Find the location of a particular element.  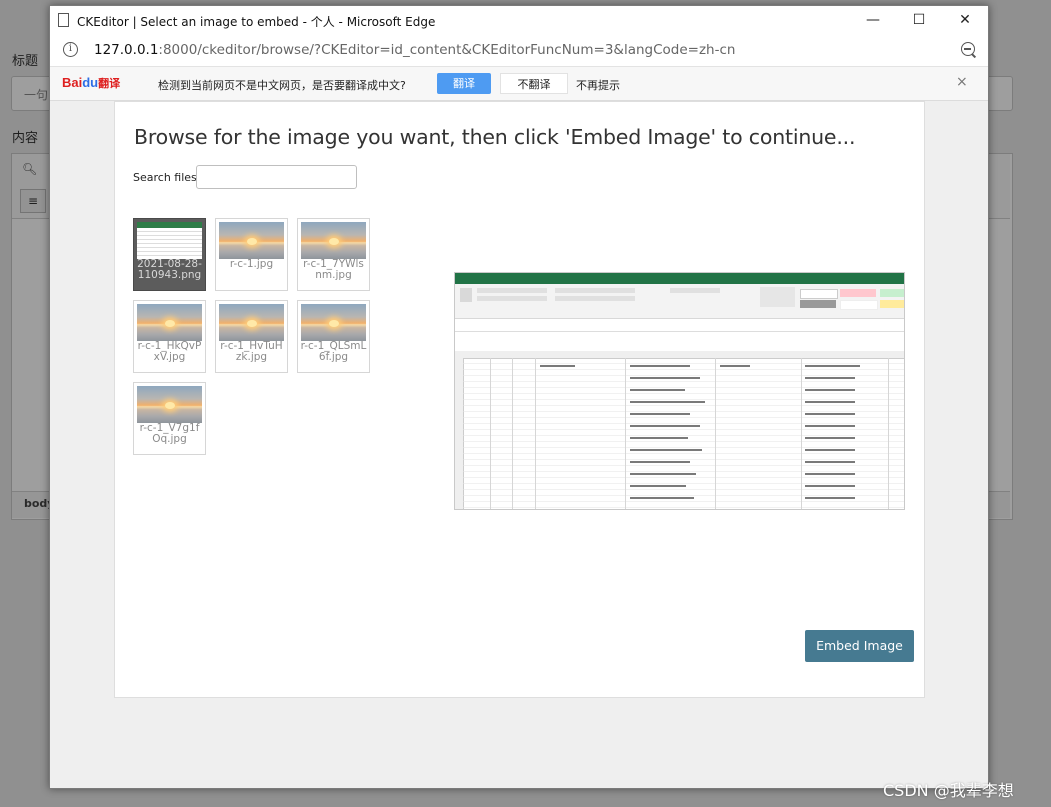

translate-button: 翻译 is located at coordinates (464, 83).